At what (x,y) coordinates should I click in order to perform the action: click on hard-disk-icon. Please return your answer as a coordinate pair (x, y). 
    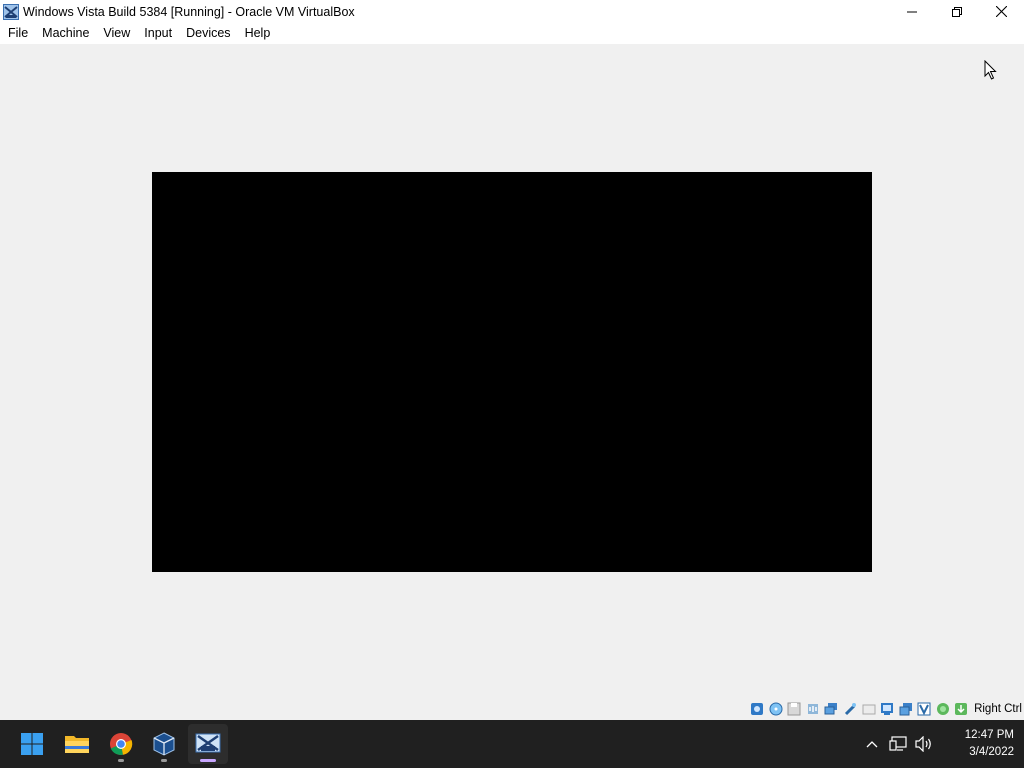
    Looking at the image, I should click on (757, 709).